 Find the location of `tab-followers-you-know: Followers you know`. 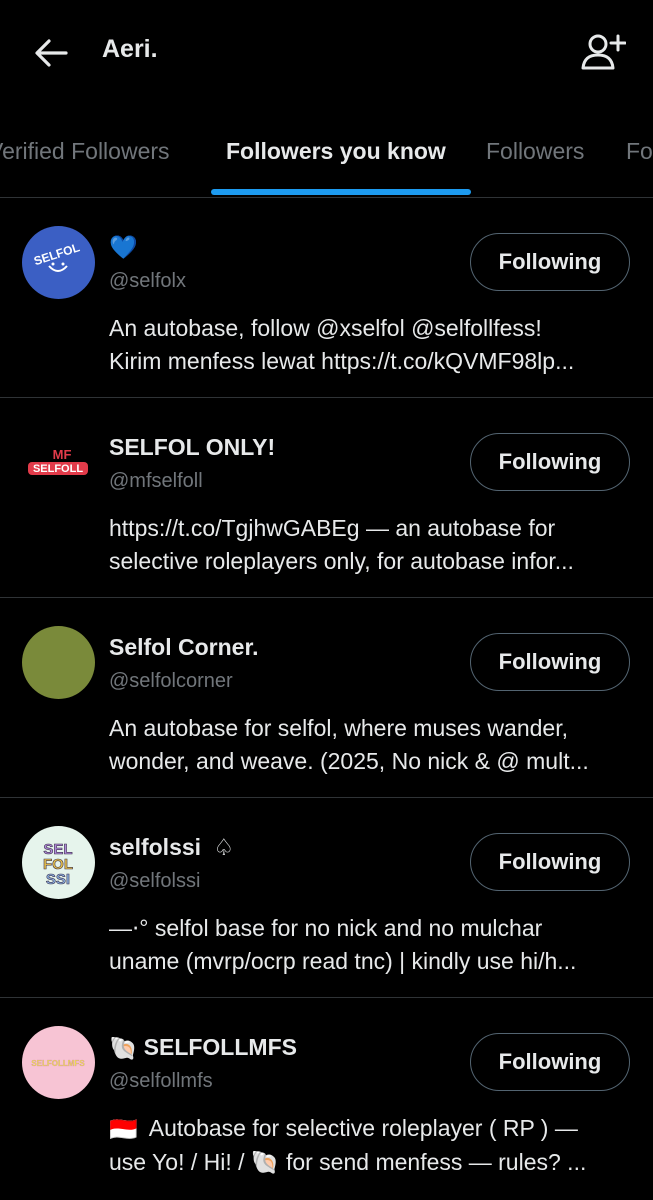

tab-followers-you-know: Followers you know is located at coordinates (336, 151).